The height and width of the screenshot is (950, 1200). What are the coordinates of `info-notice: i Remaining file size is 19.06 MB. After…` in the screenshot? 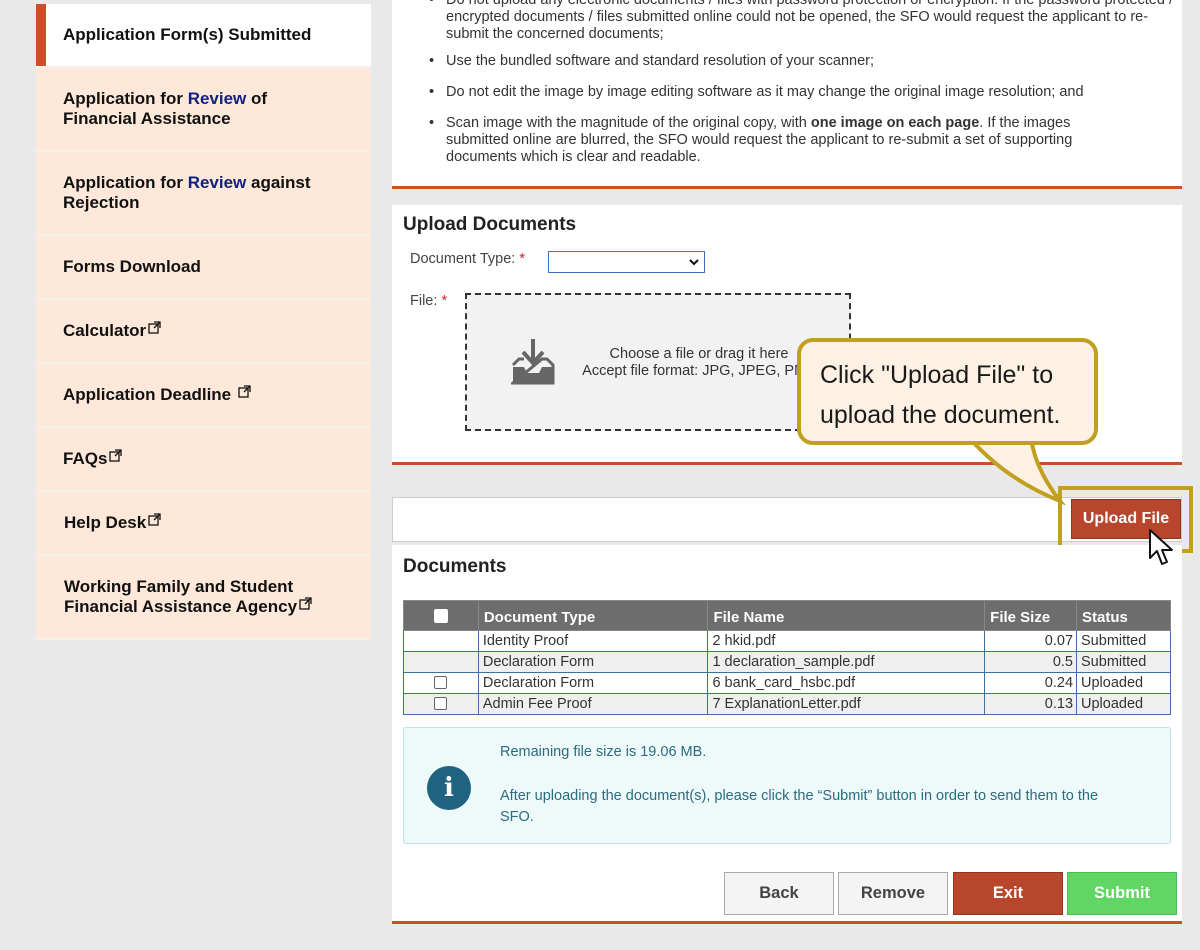 It's located at (787, 785).